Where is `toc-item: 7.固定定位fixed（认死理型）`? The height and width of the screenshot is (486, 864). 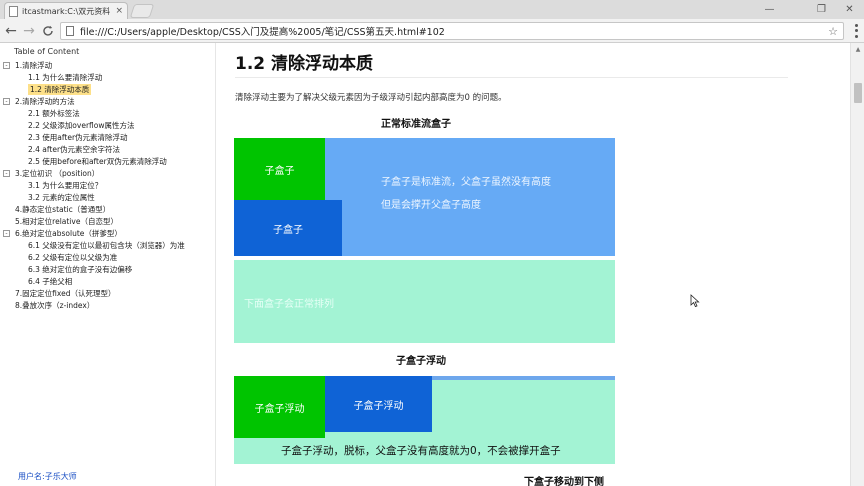
toc-item: 7.固定定位fixed（认死理型） is located at coordinates (65, 293).